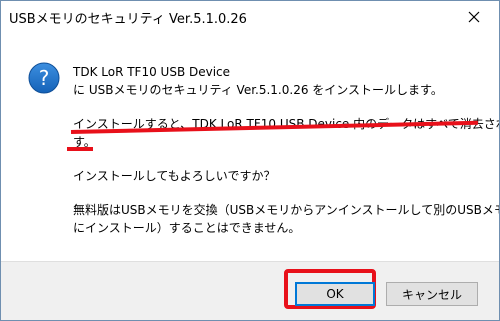  I want to click on close-button, so click(474, 17).